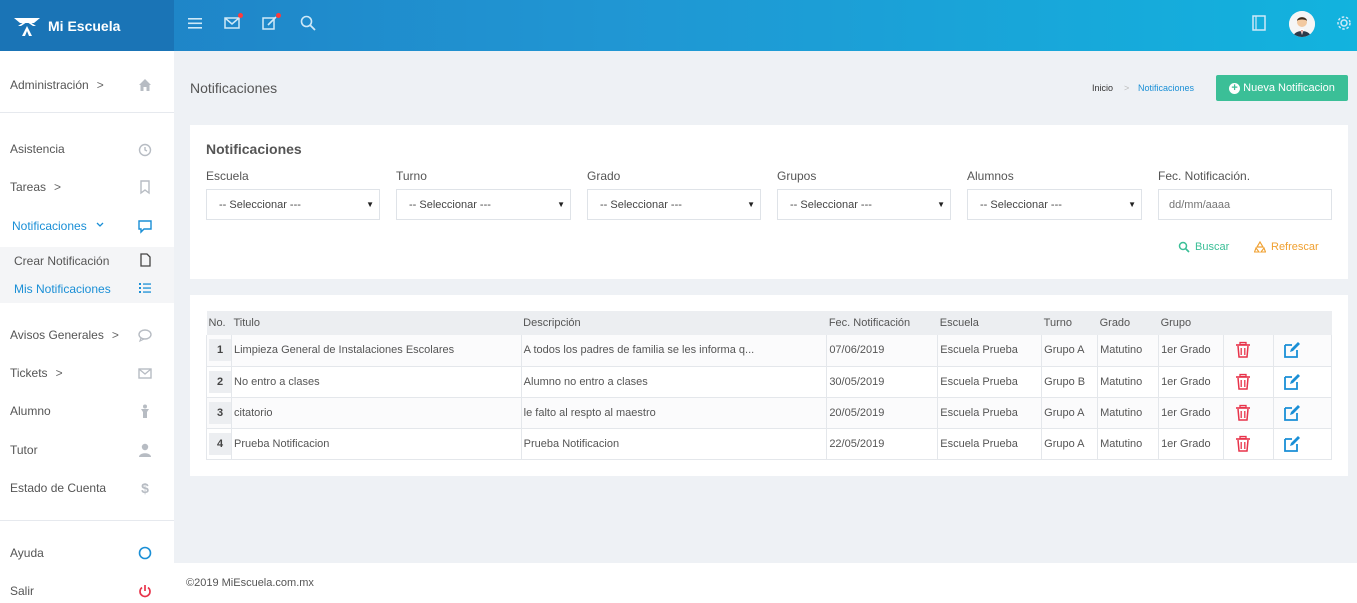 Image resolution: width=1357 pixels, height=603 pixels. I want to click on escuela-label: Escuela, so click(227, 176).